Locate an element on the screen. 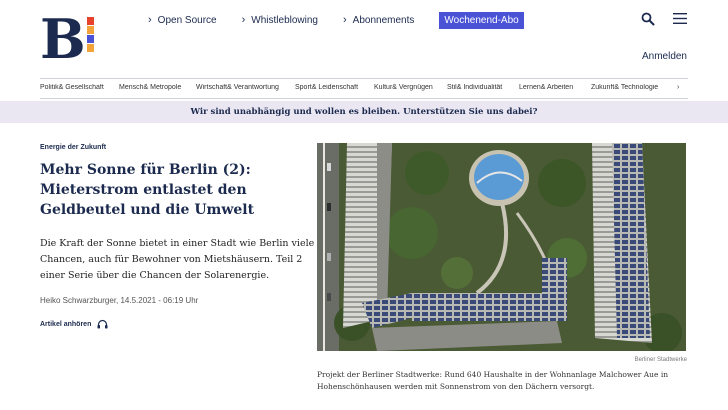 The width and height of the screenshot is (728, 410). nav-label: Open Source is located at coordinates (187, 20).